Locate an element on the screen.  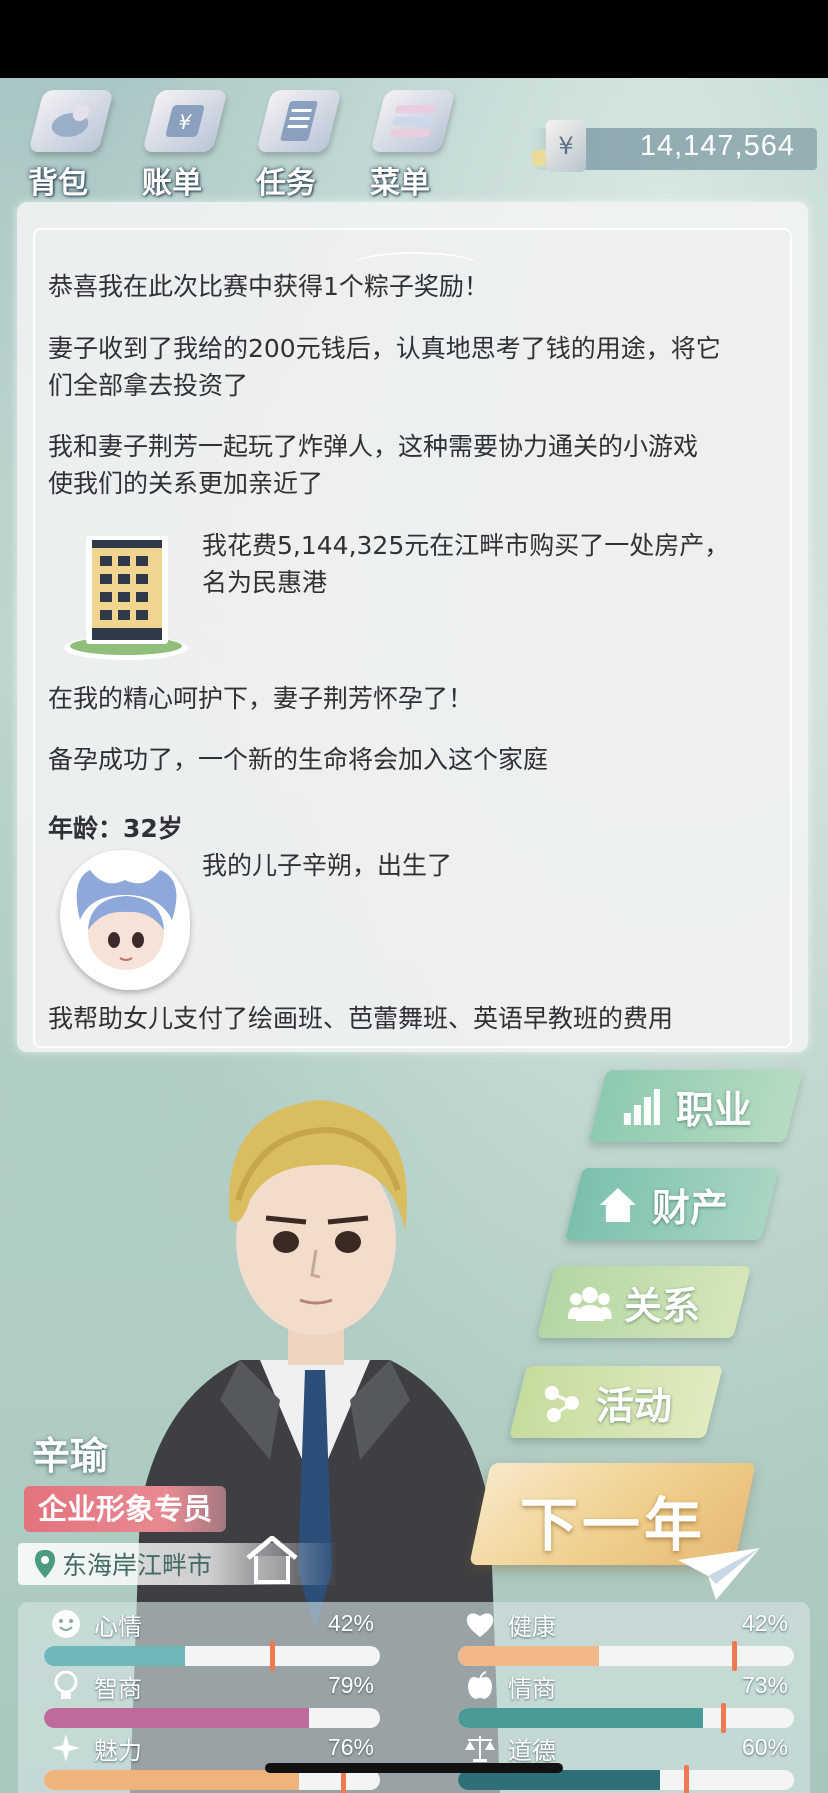
age-heading: 年龄：32岁 is located at coordinates (115, 828).